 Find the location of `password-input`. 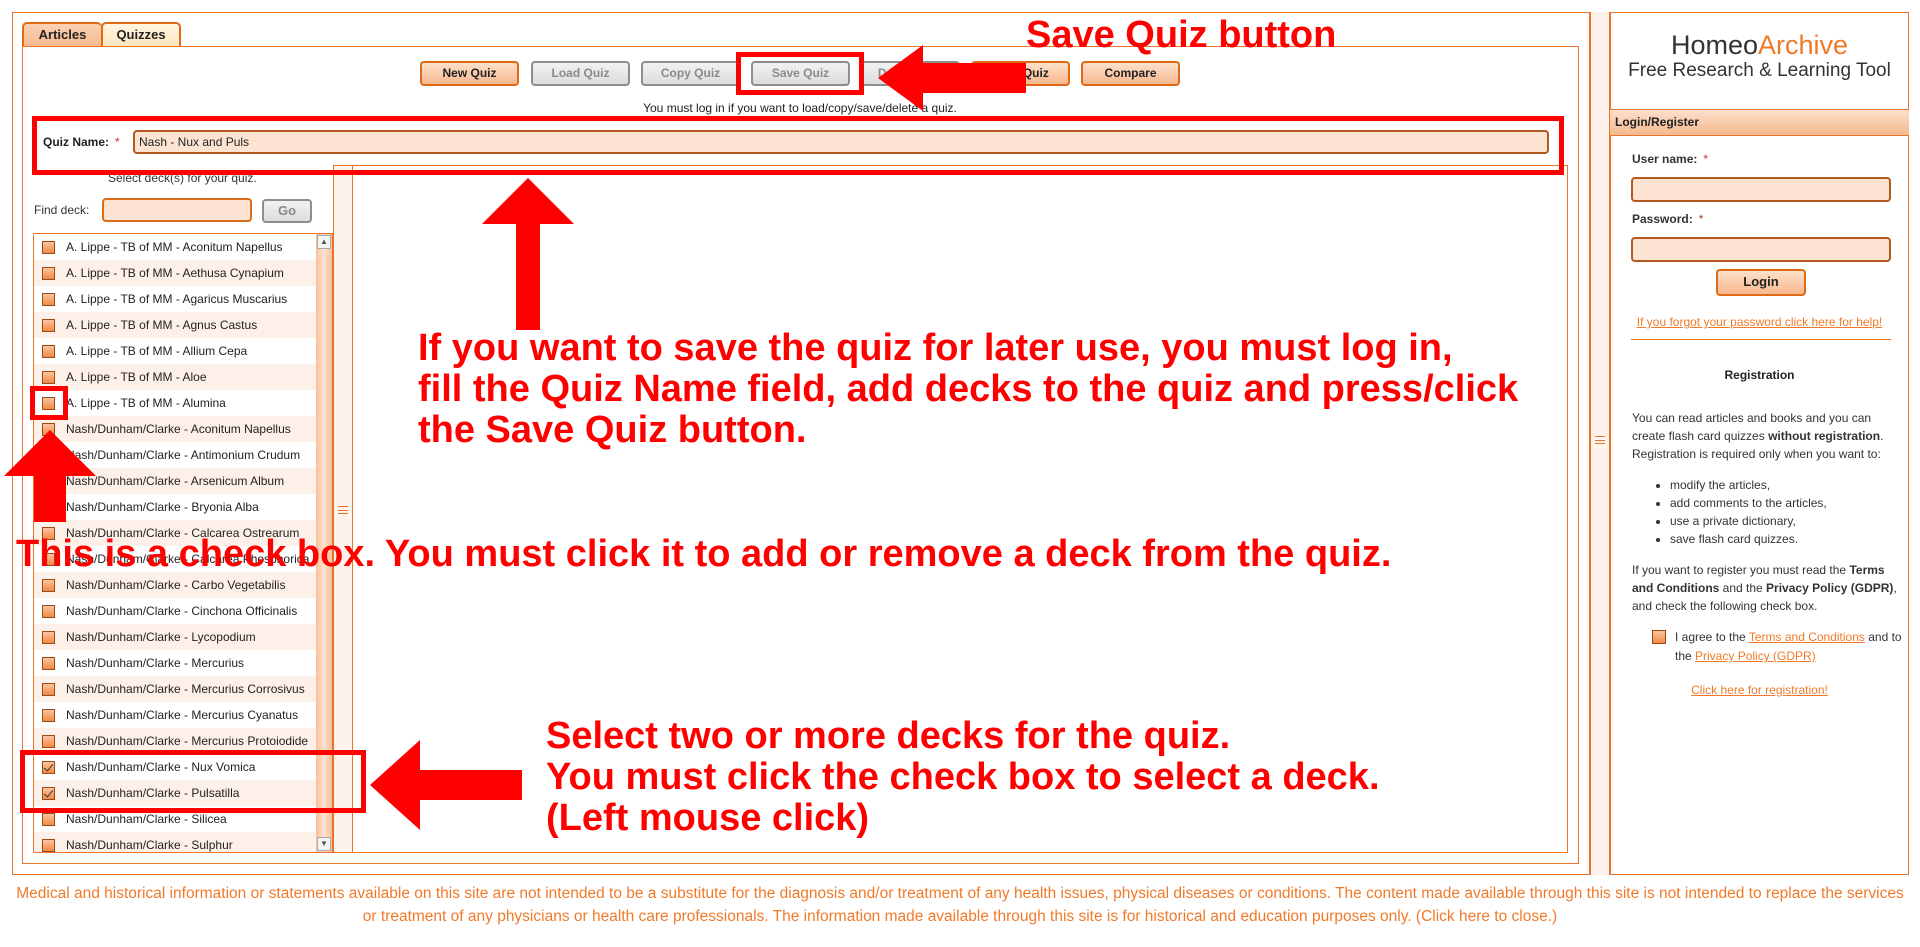

password-input is located at coordinates (1761, 249).